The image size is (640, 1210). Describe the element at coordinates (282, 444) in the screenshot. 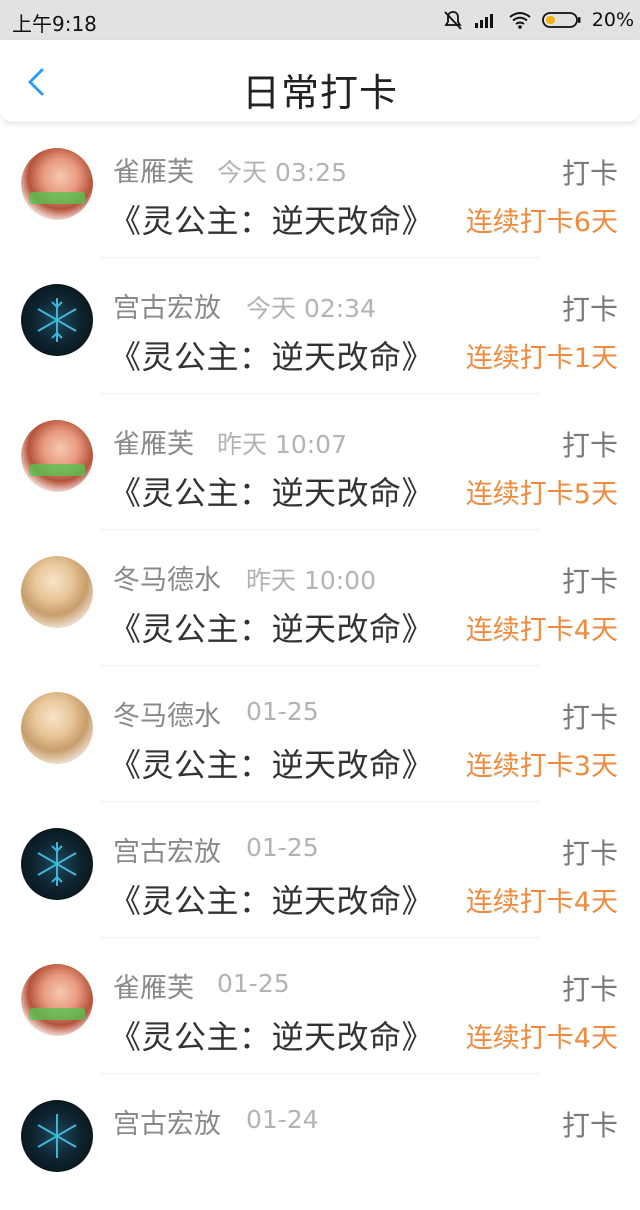

I see `timestamp: 昨天 10:07` at that location.